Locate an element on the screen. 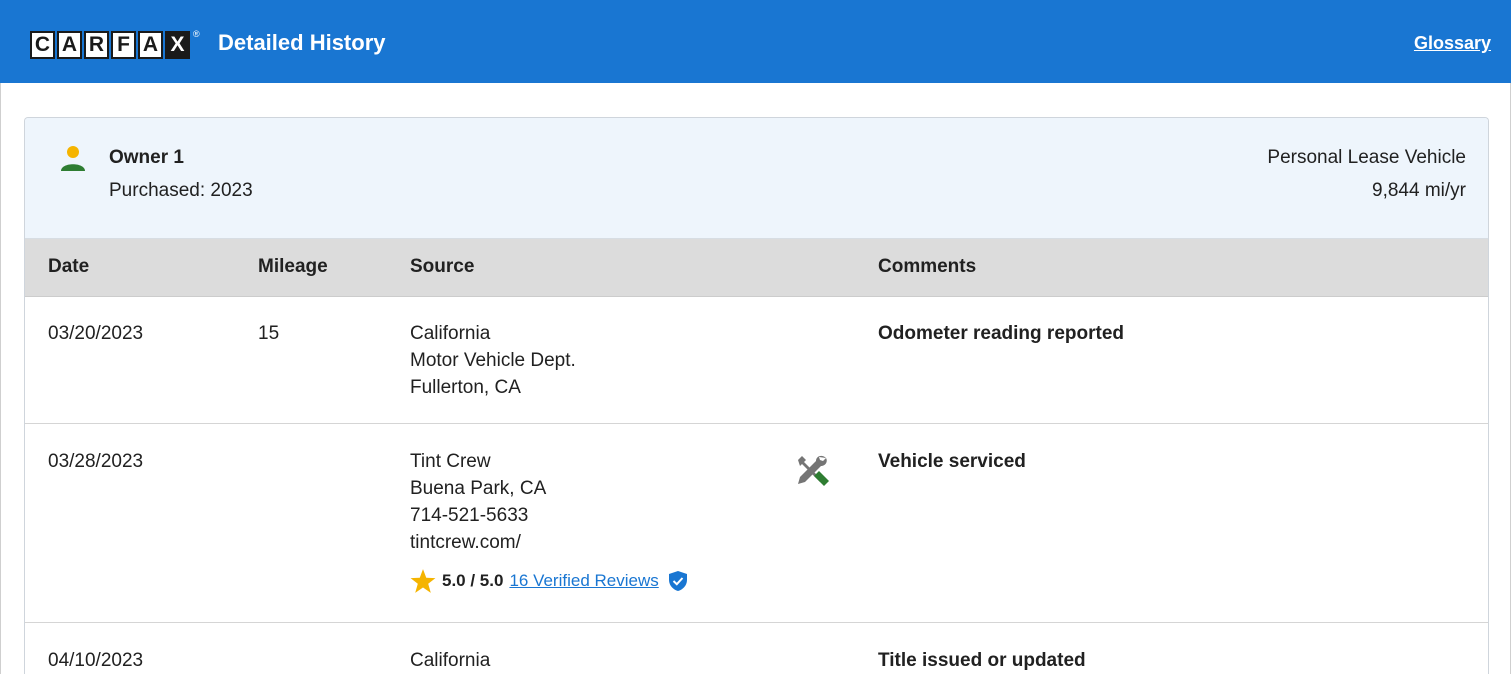 The image size is (1511, 674). row-date: 03/28/2023 is located at coordinates (96, 461).